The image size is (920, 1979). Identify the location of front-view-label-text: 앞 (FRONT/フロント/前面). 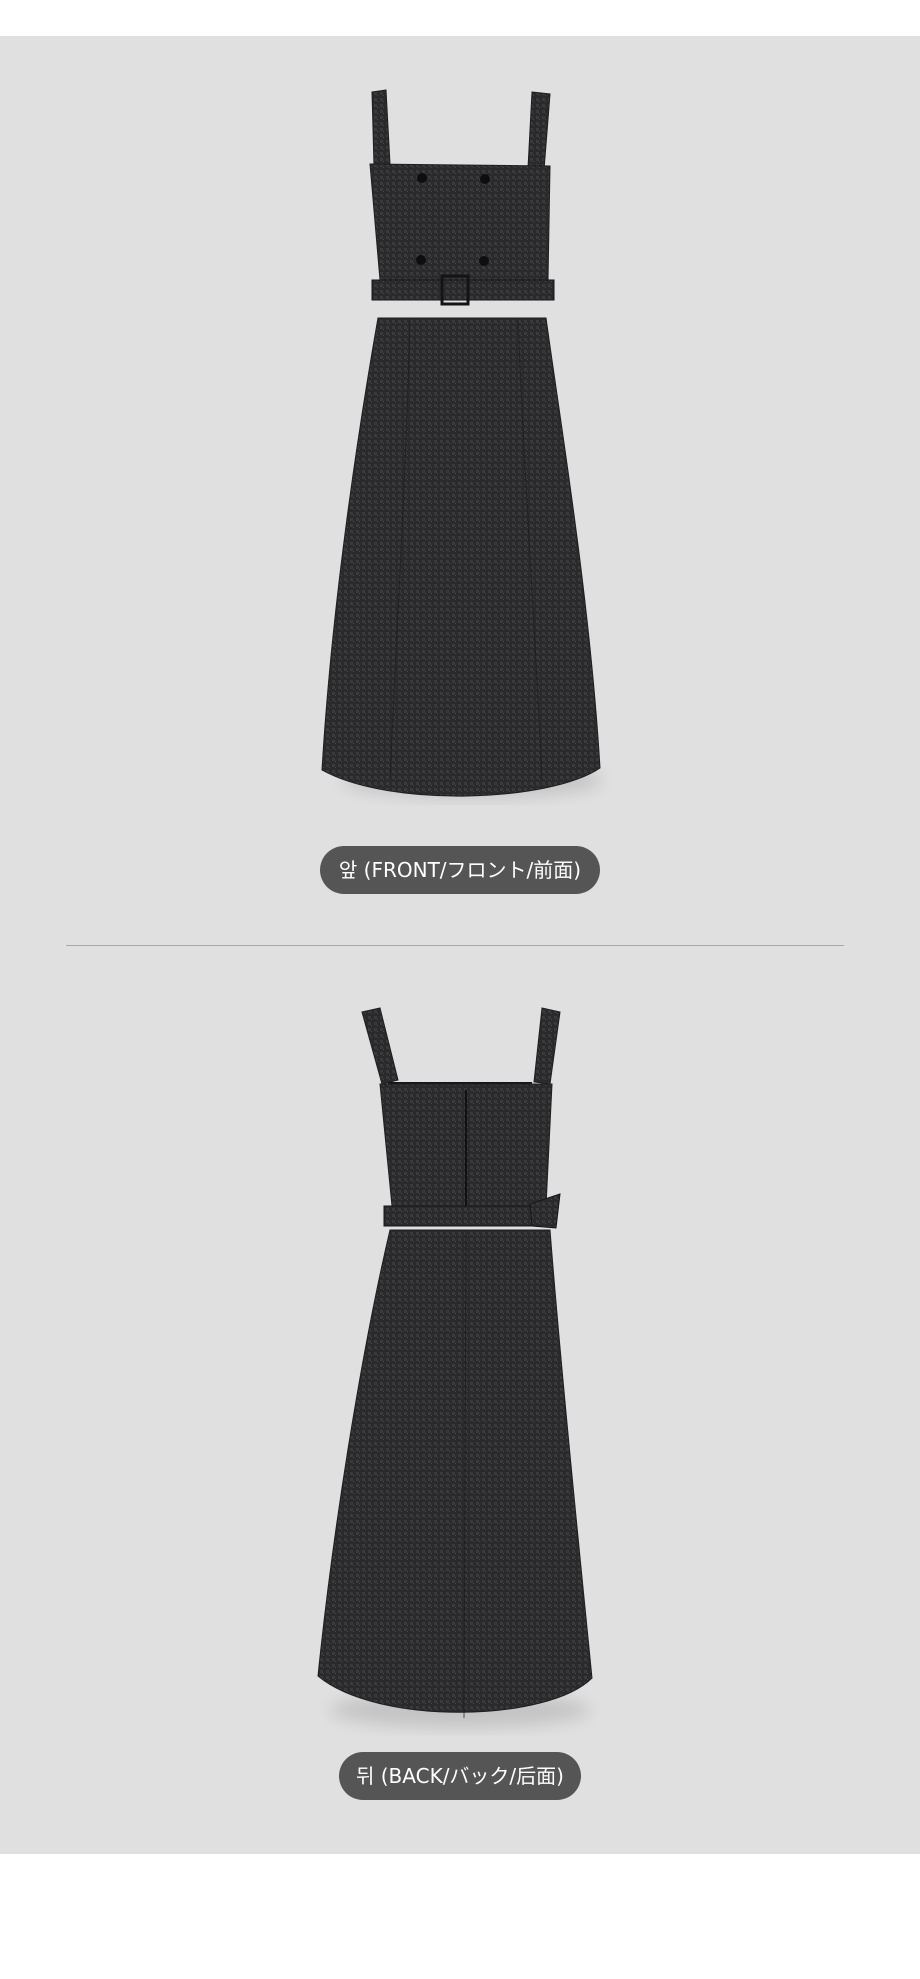
(460, 870).